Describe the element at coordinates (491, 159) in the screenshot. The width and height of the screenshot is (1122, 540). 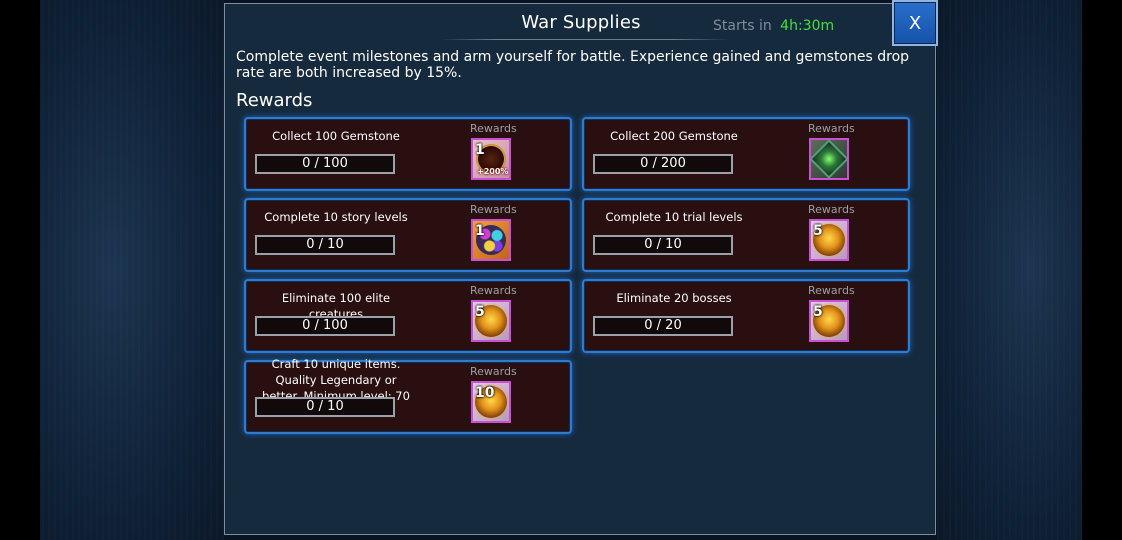
I see `reward-slot: 1 +200%` at that location.